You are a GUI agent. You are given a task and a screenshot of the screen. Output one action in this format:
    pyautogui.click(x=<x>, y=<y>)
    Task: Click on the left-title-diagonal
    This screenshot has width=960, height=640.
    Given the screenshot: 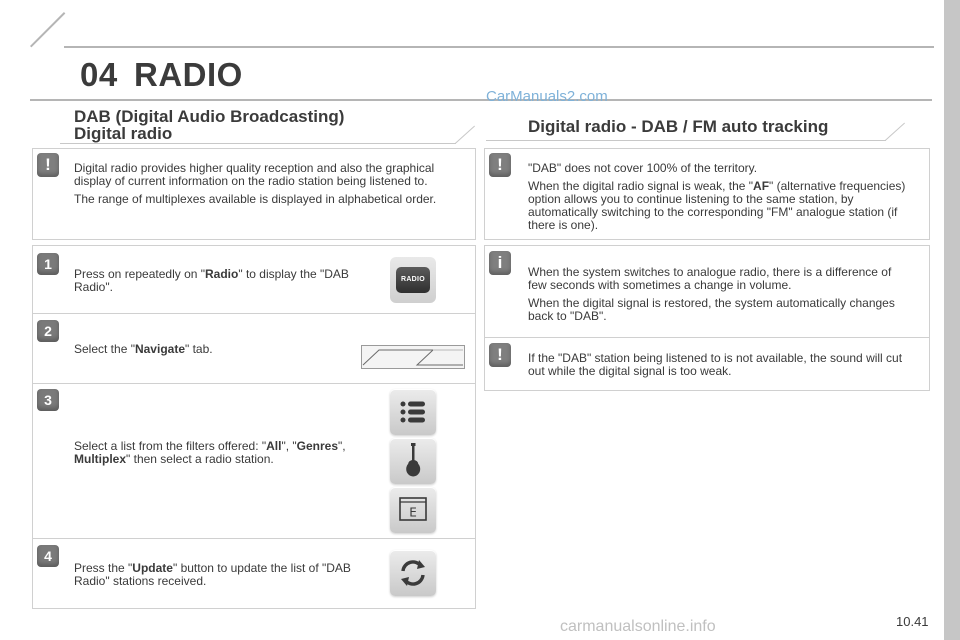 What is the action you would take?
    pyautogui.click(x=465, y=134)
    